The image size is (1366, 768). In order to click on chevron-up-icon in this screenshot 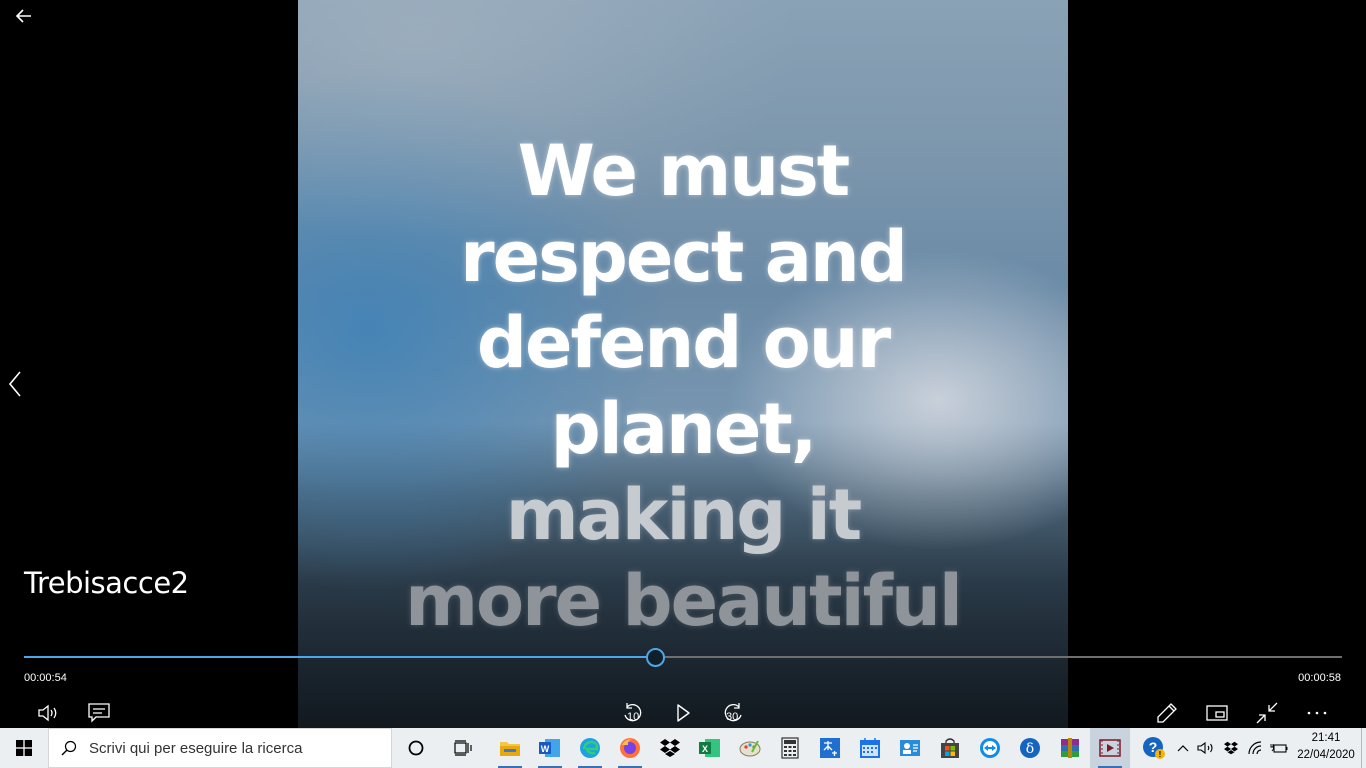, I will do `click(1183, 748)`.